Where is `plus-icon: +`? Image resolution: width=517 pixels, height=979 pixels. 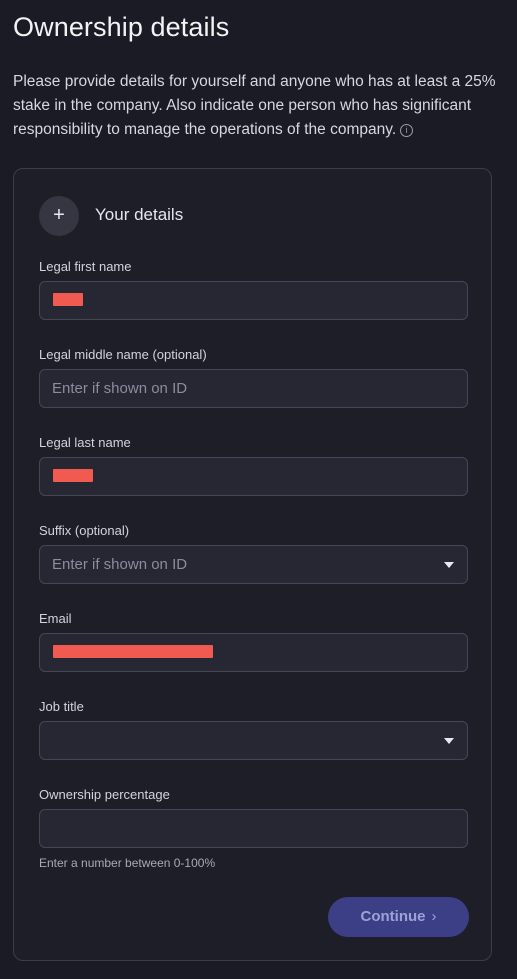 plus-icon: + is located at coordinates (59, 215).